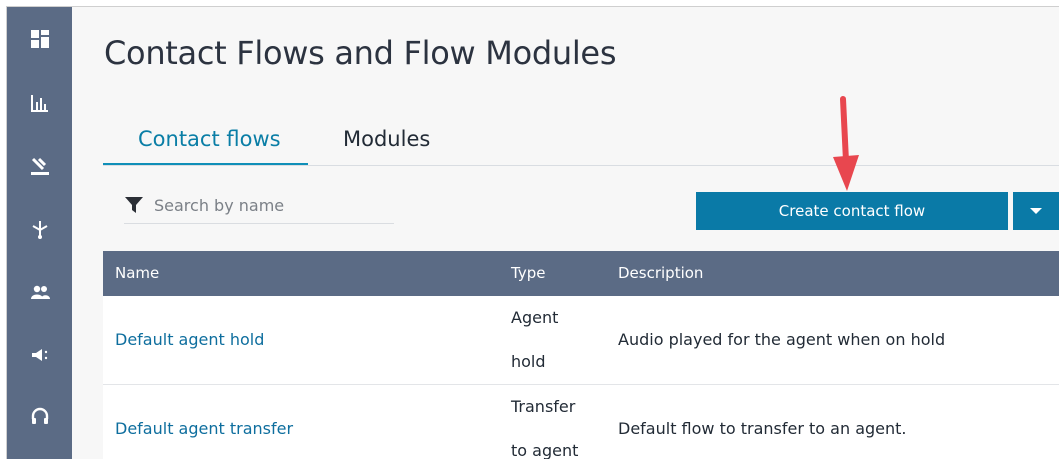 This screenshot has height=459, width=1060. I want to click on search-input, so click(264, 205).